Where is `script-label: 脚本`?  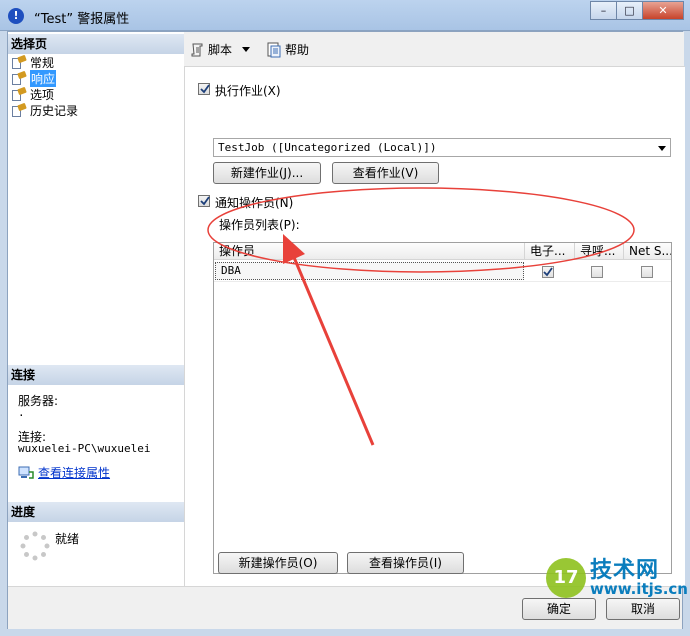 script-label: 脚本 is located at coordinates (220, 50).